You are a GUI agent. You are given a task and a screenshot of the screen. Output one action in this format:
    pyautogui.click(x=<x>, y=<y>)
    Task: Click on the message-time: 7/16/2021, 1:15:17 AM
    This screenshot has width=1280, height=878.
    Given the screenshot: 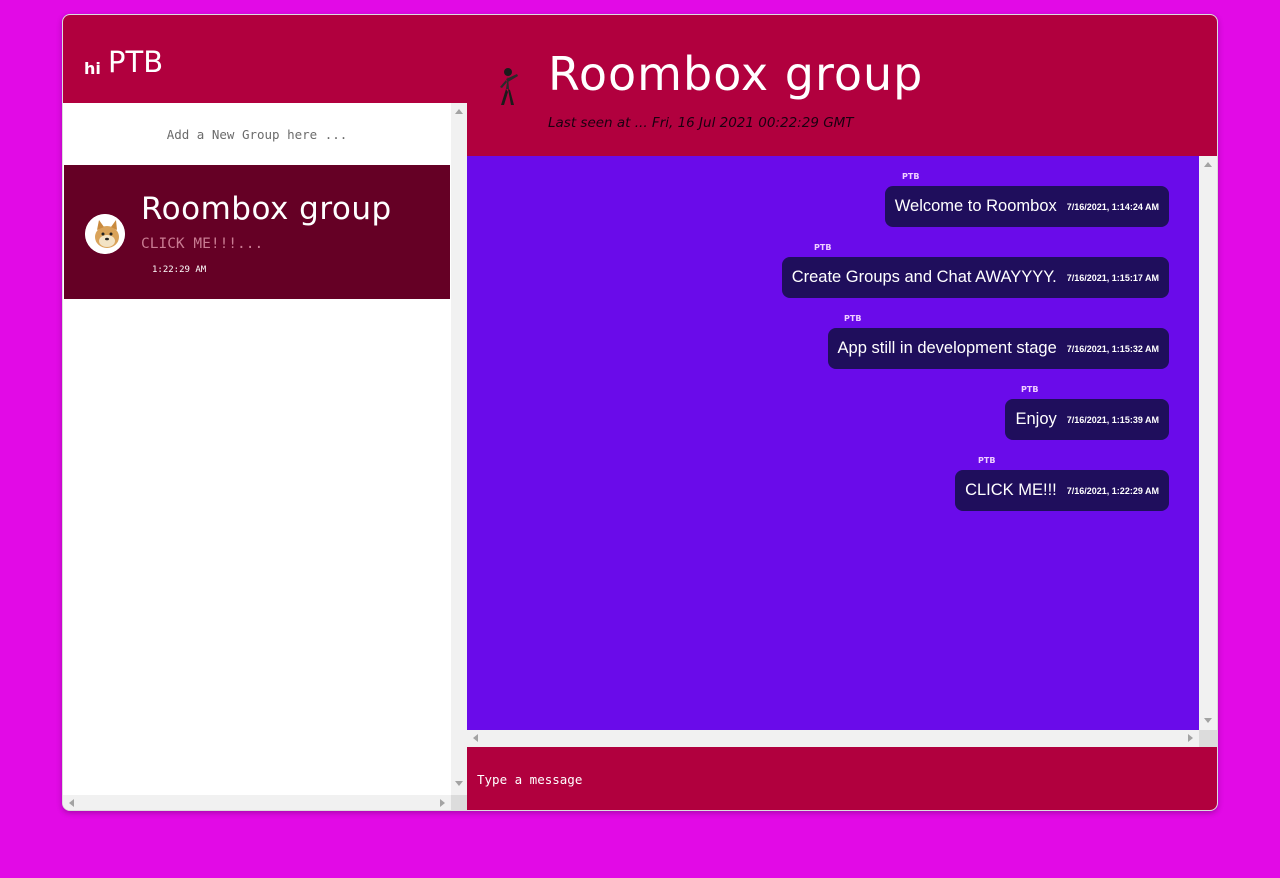 What is the action you would take?
    pyautogui.click(x=1112, y=277)
    